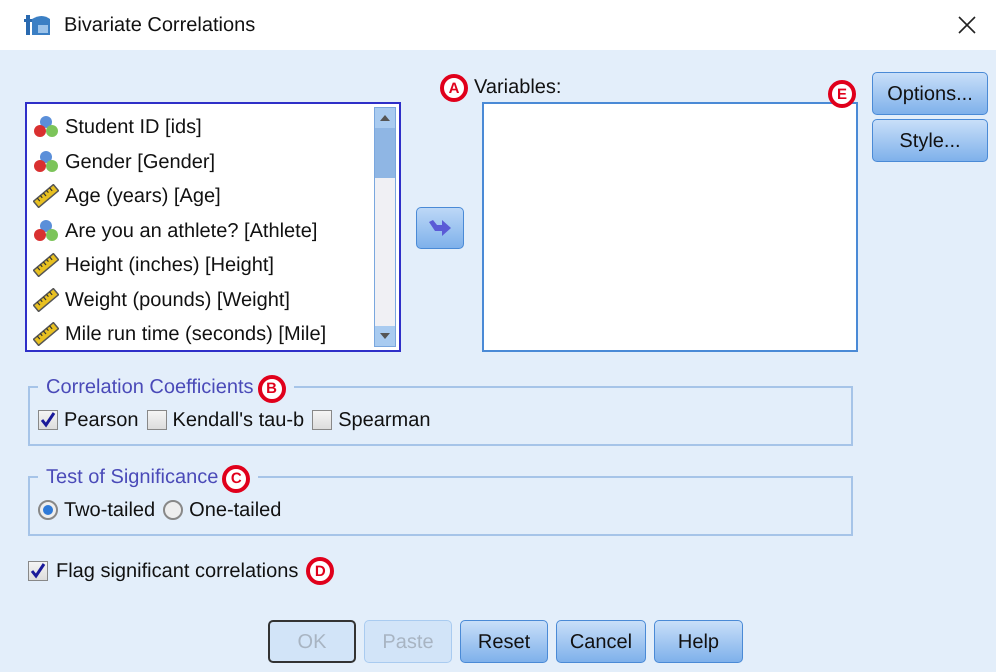 The width and height of the screenshot is (996, 672). I want to click on close-icon, so click(967, 25).